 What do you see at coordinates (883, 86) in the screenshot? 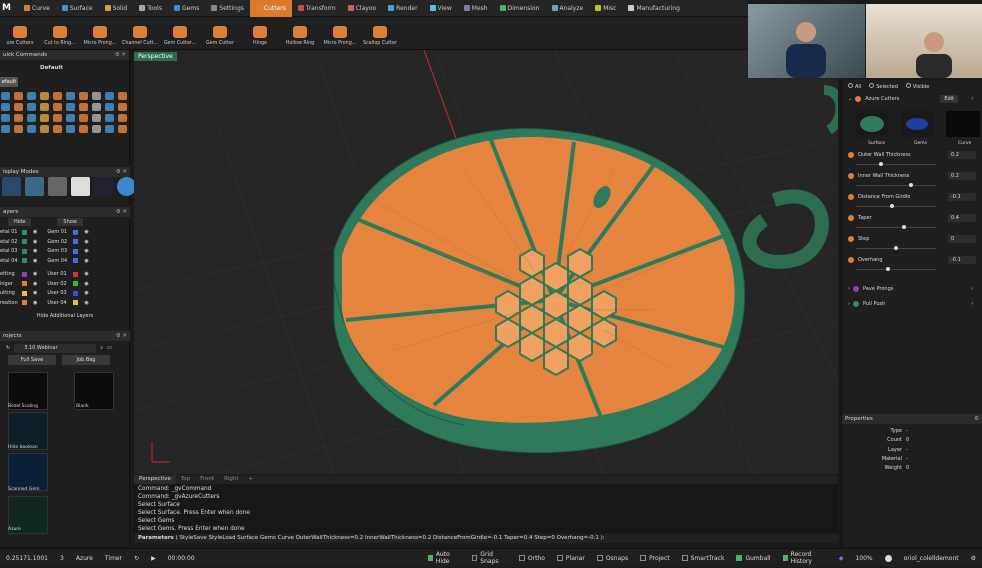
I see `radio-selected: Selected` at bounding box center [883, 86].